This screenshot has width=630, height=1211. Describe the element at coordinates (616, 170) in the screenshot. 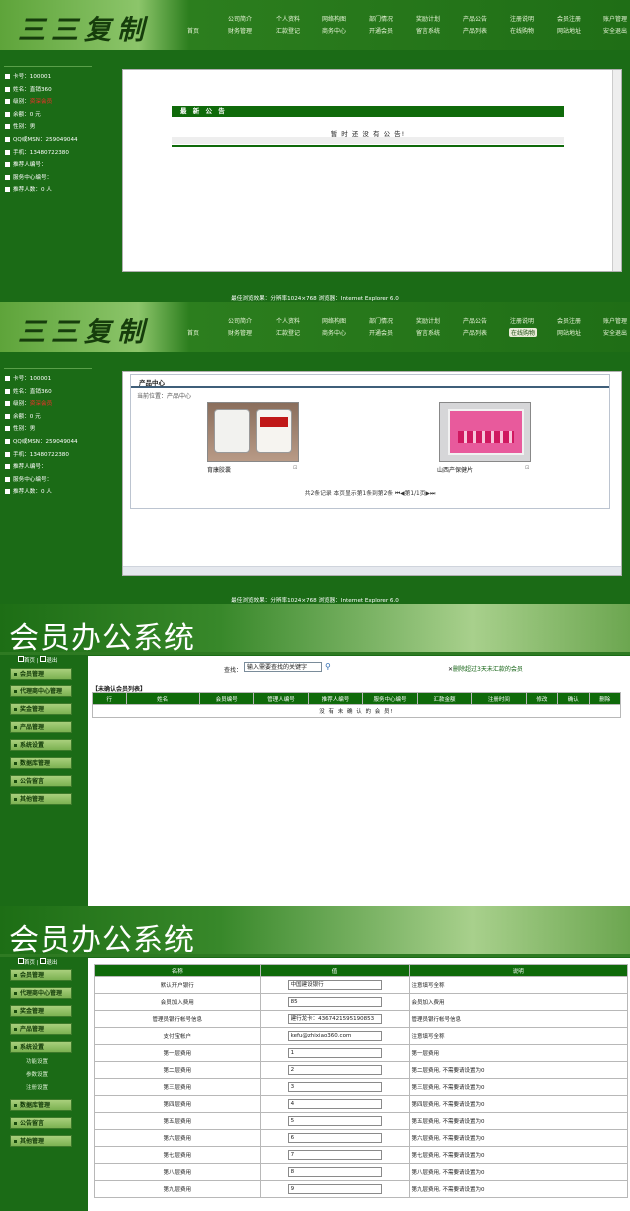

I see `vertical-scrollbar` at that location.